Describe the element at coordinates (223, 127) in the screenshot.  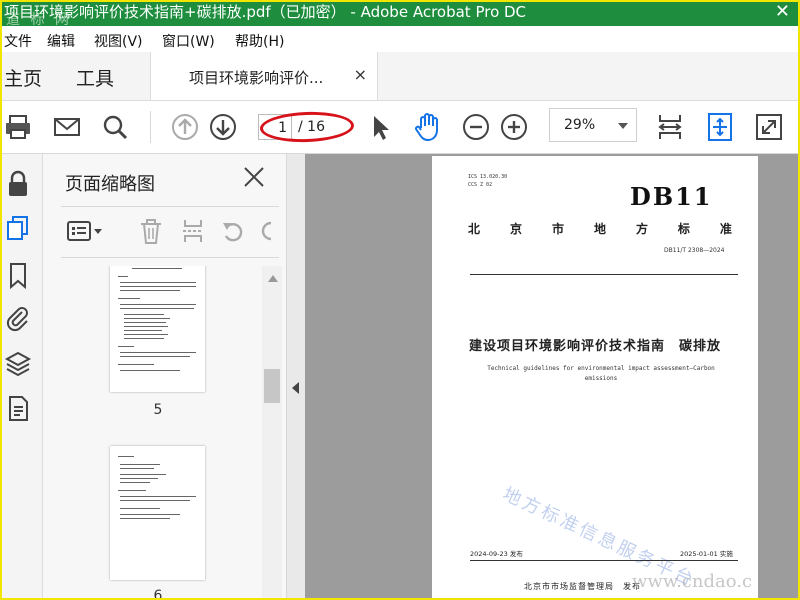
I see `page-down-icon` at that location.